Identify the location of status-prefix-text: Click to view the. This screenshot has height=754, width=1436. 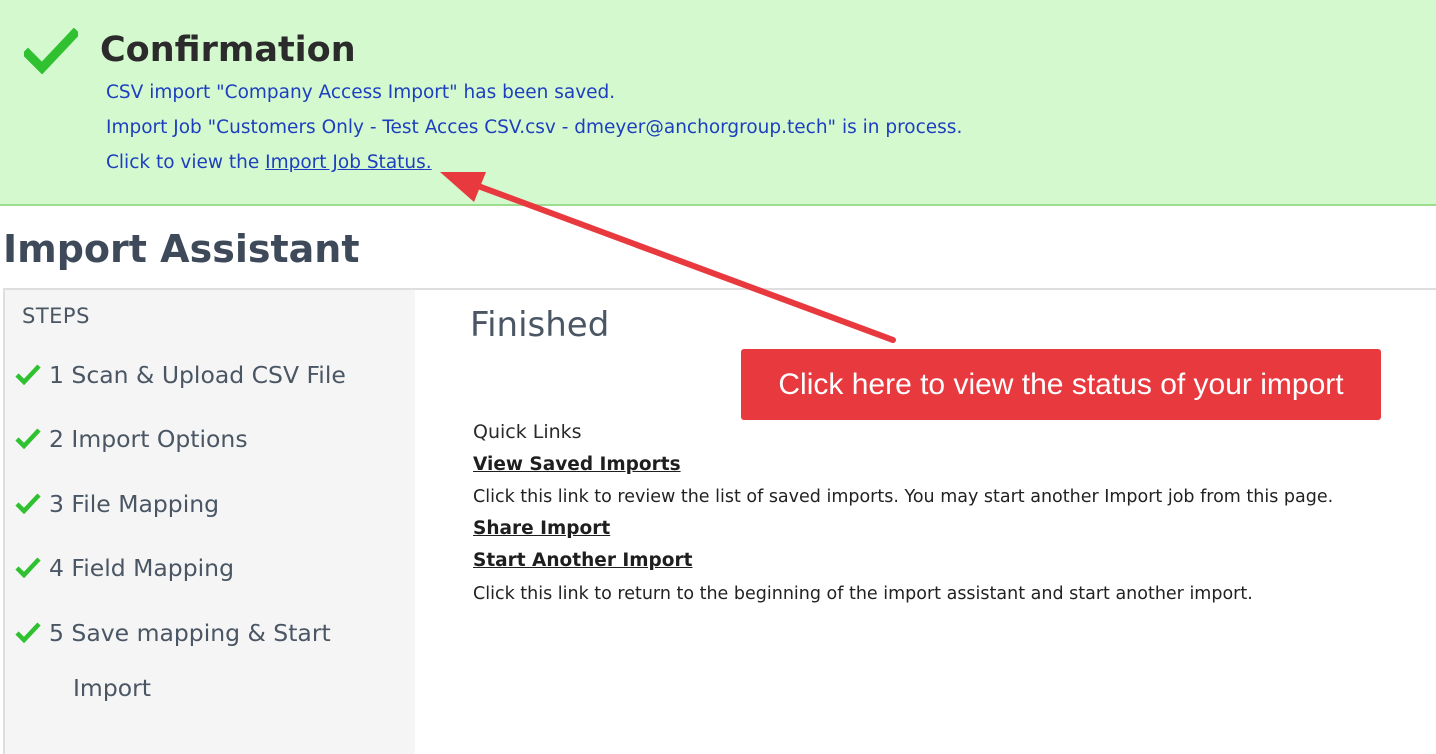
(186, 162).